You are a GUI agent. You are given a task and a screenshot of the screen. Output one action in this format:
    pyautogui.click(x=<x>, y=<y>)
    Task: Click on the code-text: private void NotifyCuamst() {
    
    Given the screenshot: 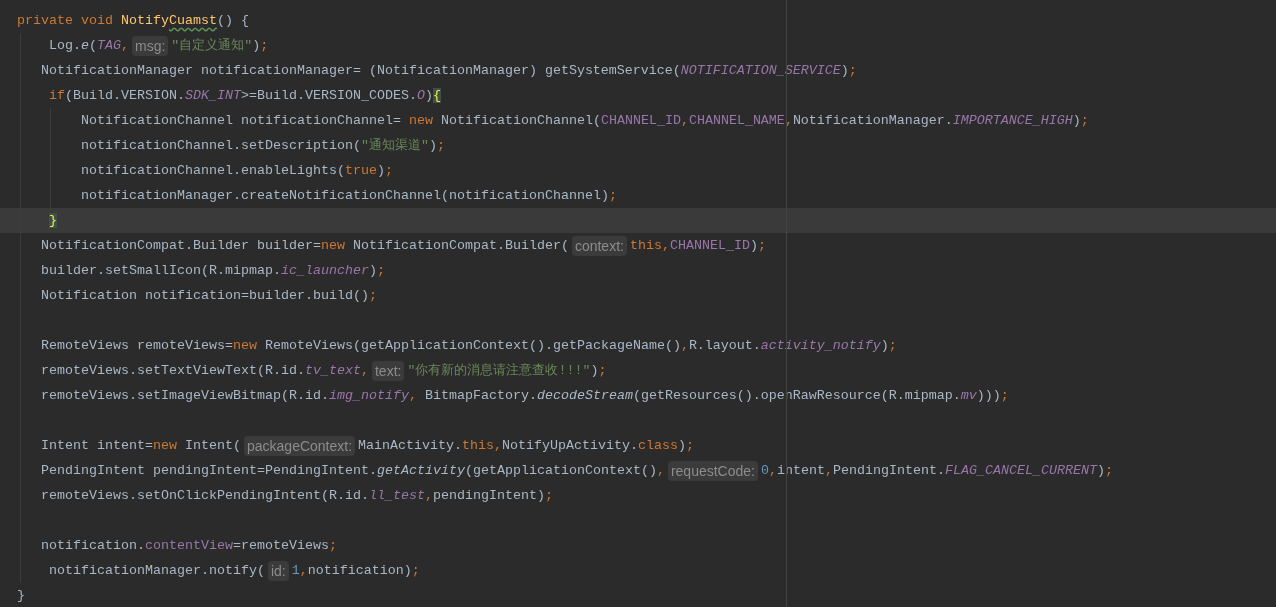 What is the action you would take?
    pyautogui.click(x=133, y=21)
    